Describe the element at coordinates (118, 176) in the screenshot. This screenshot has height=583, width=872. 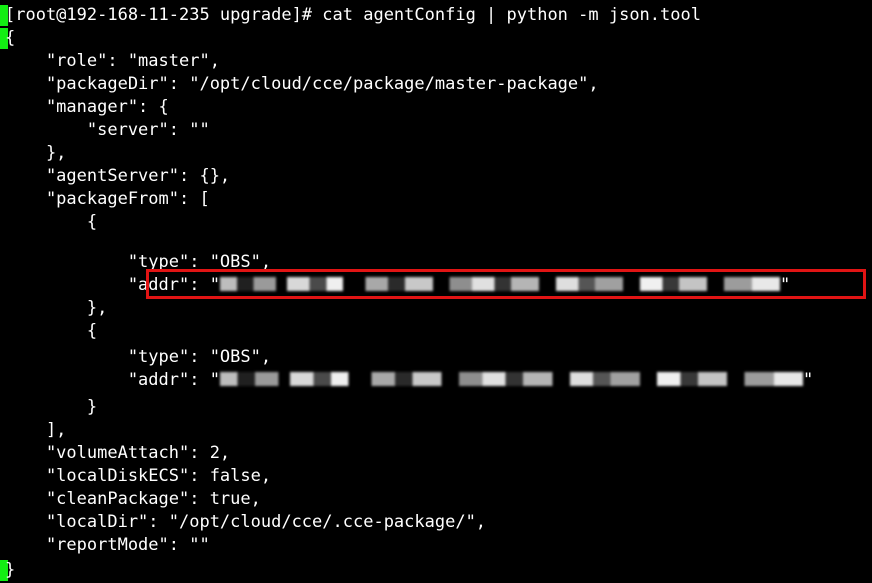
I see `output-line: "agentServer": {},` at that location.